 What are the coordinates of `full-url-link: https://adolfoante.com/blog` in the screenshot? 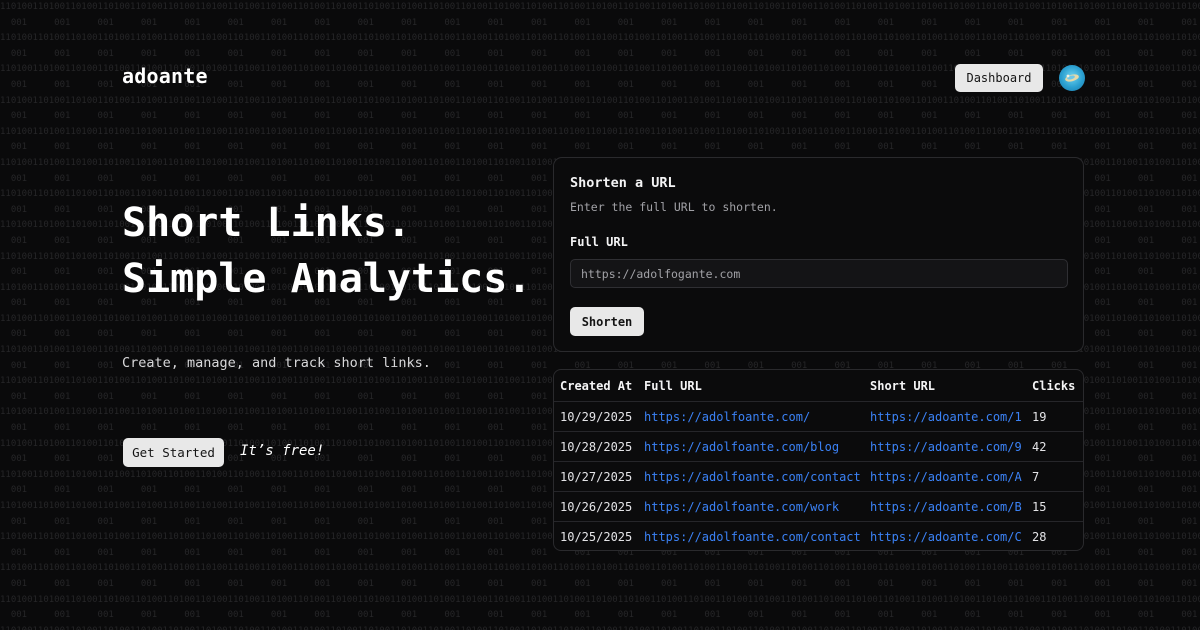 It's located at (751, 446).